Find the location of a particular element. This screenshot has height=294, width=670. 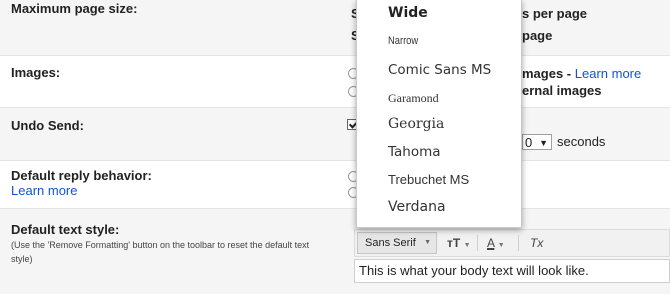

images-opt1: mages - Learn more is located at coordinates (581, 73).